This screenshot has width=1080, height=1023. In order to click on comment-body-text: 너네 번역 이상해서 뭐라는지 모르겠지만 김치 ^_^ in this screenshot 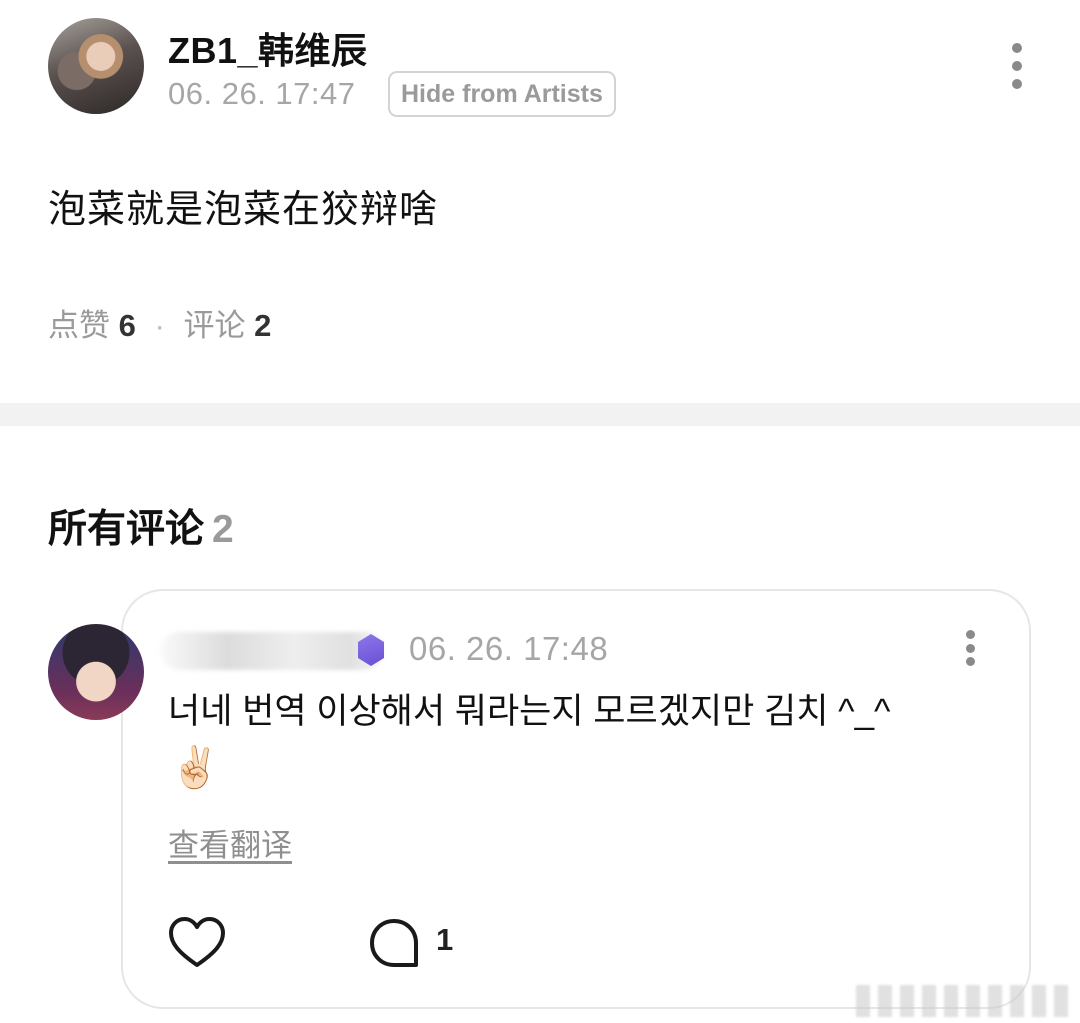, I will do `click(529, 711)`.